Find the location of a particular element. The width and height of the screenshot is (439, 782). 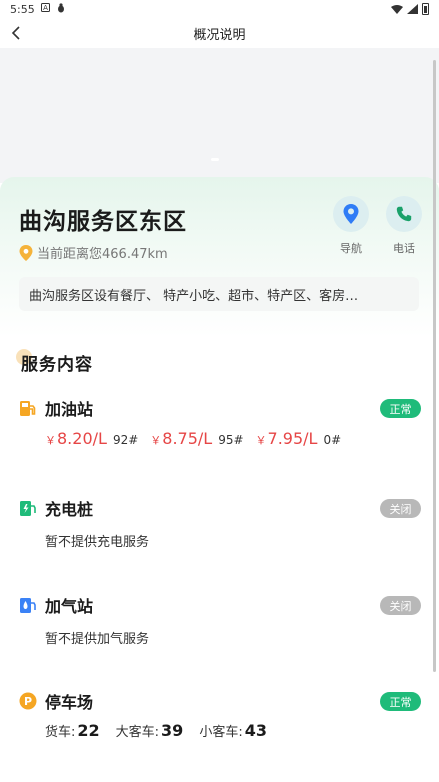

phone-icon is located at coordinates (404, 214).